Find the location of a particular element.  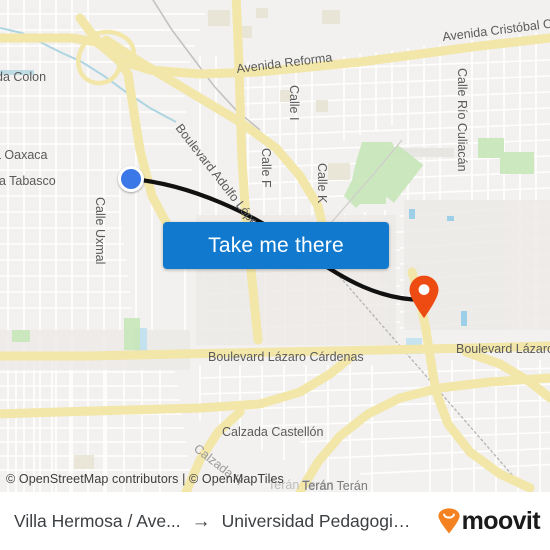

map-label: Avenida Reforma is located at coordinates (284, 63).